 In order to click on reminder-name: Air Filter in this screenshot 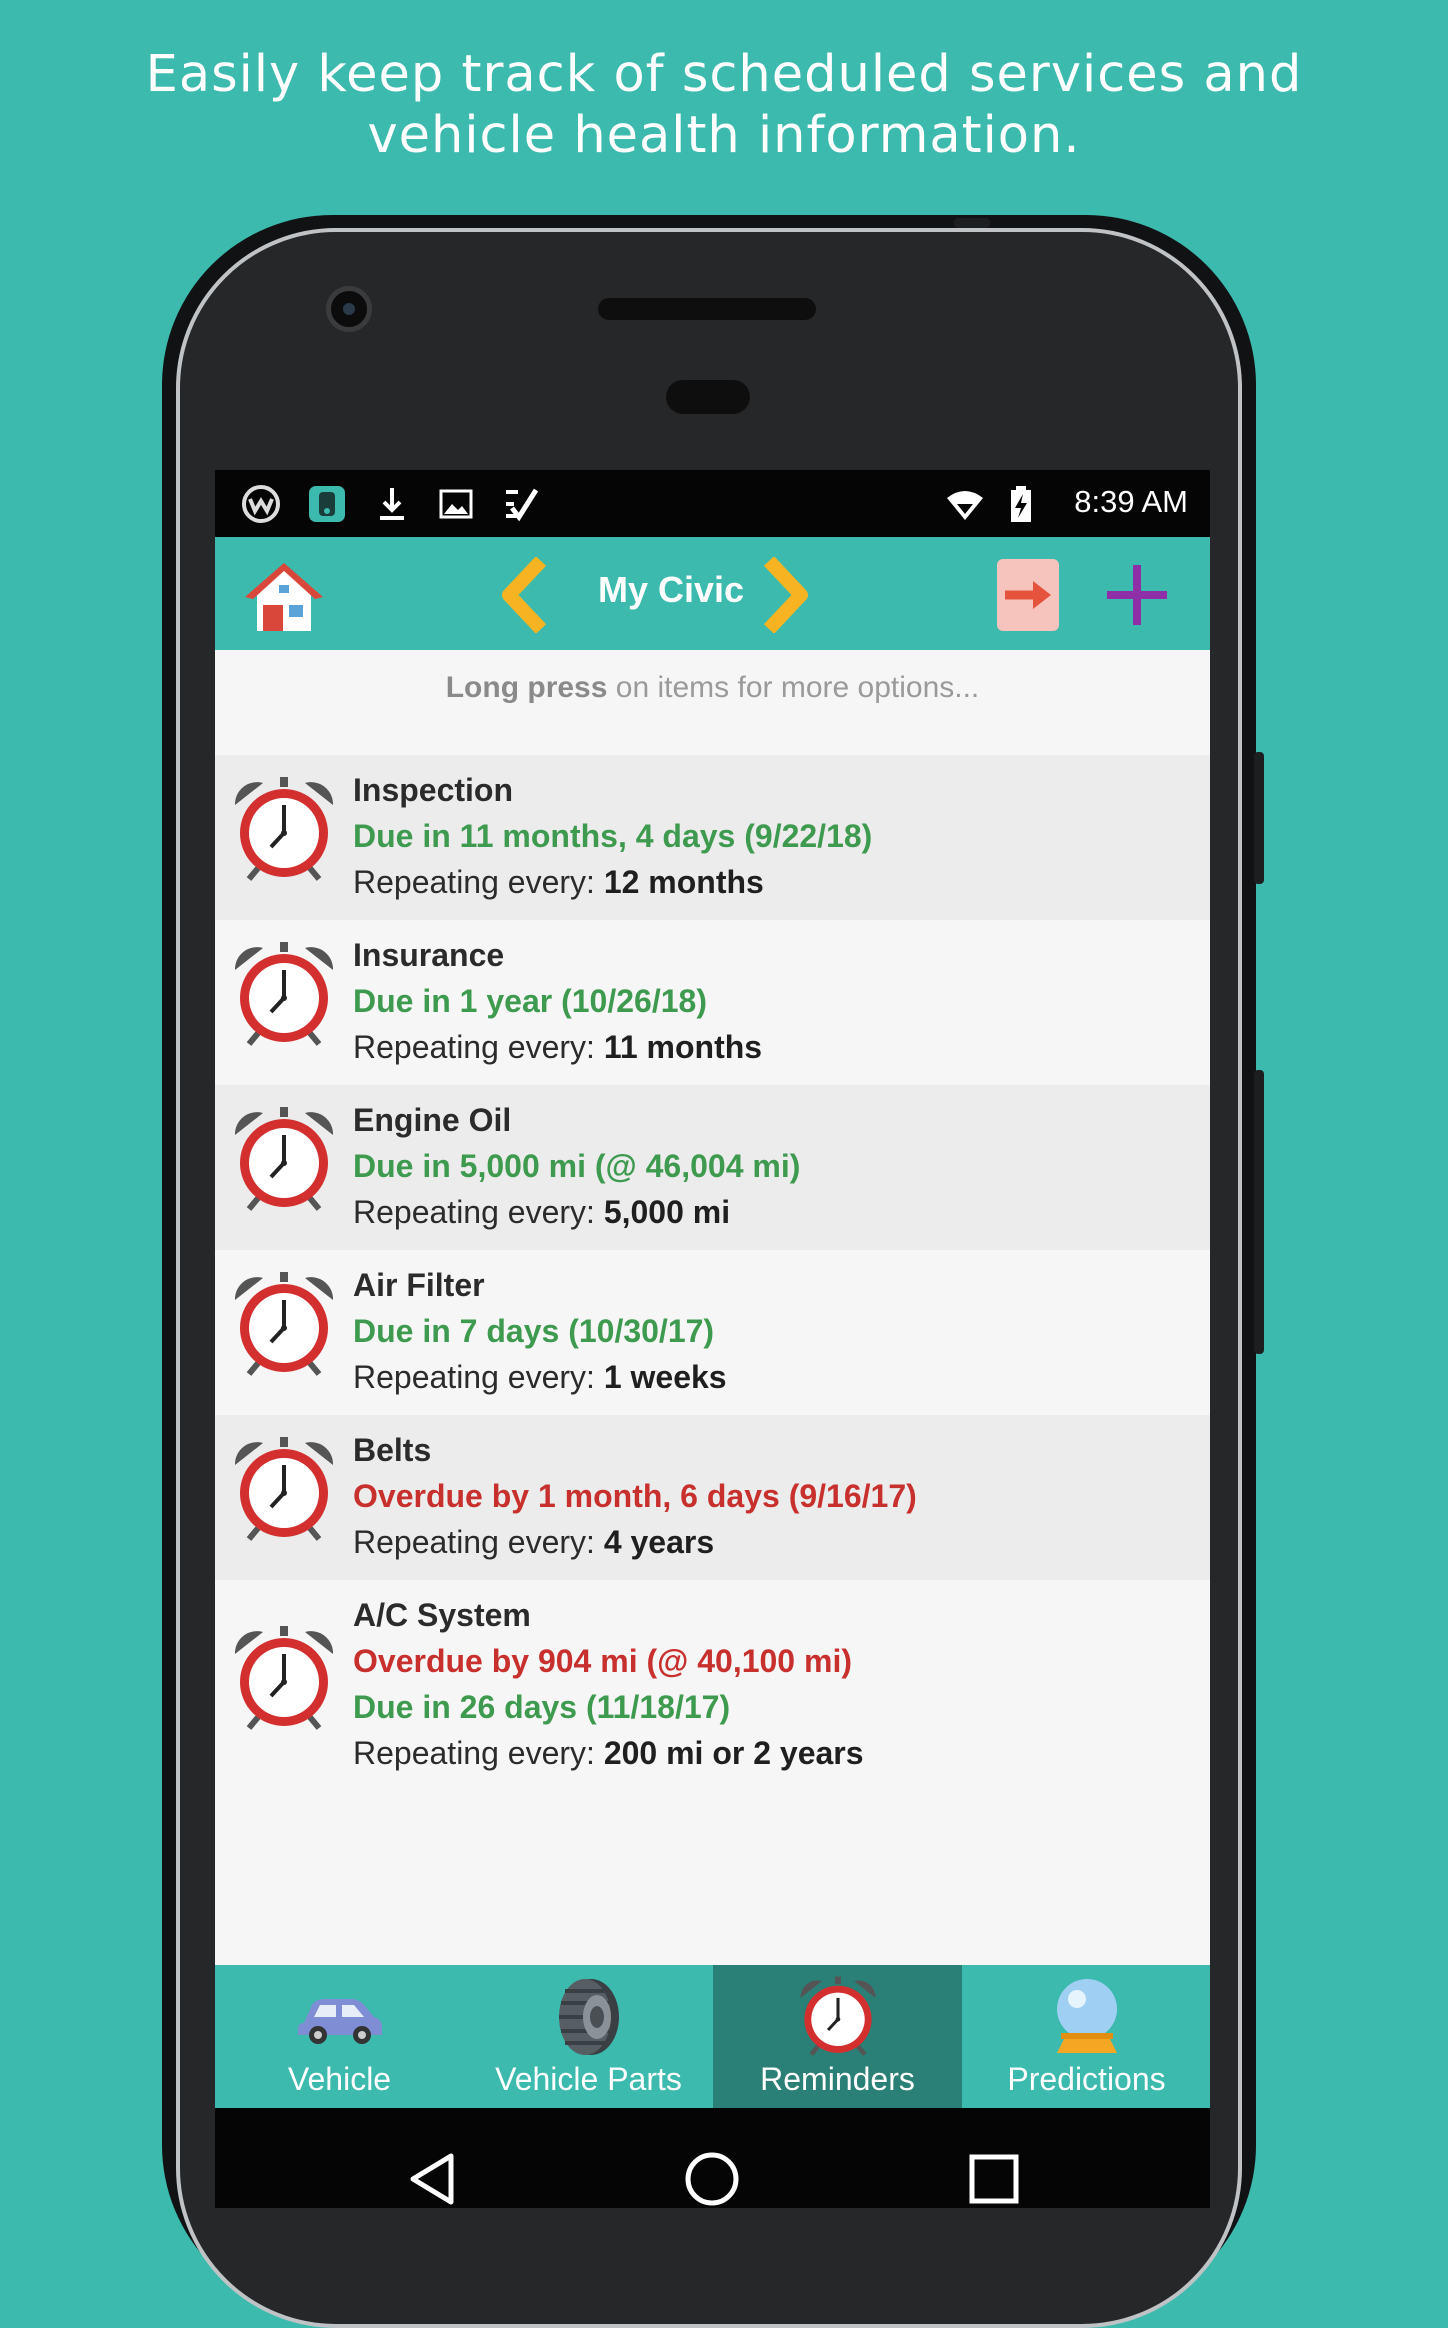, I will do `click(419, 1285)`.